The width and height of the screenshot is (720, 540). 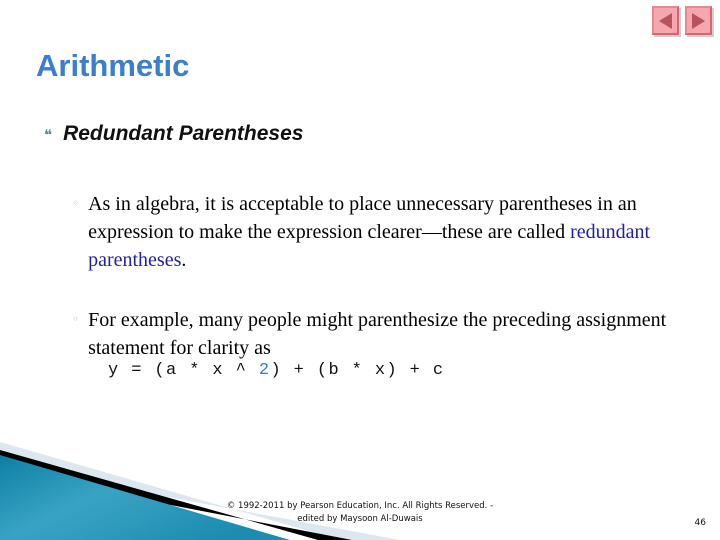 I want to click on heading-bullet: ❝ Redundant Parentheses, so click(x=173, y=134).